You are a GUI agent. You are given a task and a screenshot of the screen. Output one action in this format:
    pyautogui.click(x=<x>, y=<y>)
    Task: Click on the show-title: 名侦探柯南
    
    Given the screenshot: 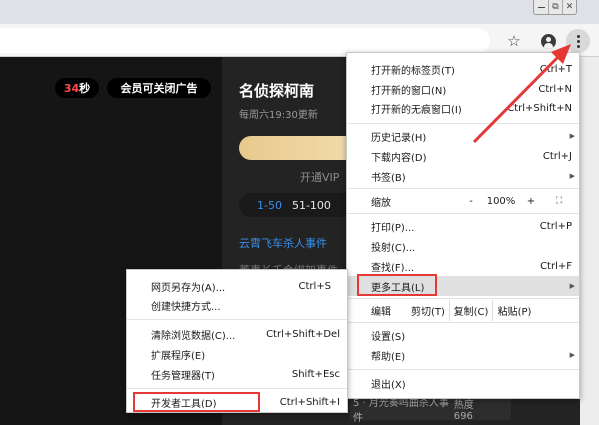 What is the action you would take?
    pyautogui.click(x=277, y=91)
    